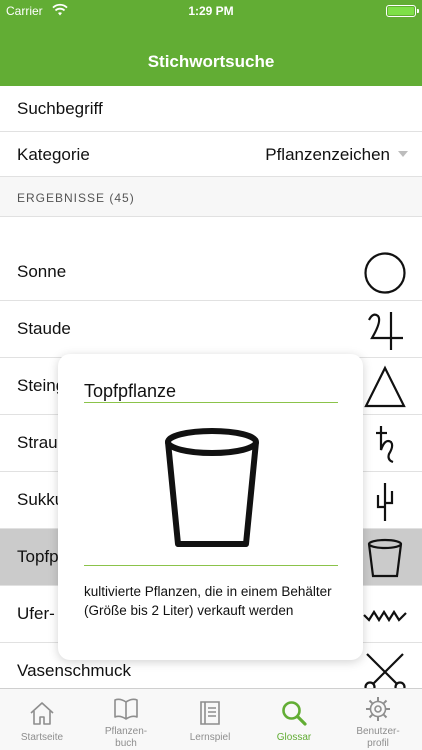  What do you see at coordinates (385, 445) in the screenshot?
I see `shrub-symbol-icon` at bounding box center [385, 445].